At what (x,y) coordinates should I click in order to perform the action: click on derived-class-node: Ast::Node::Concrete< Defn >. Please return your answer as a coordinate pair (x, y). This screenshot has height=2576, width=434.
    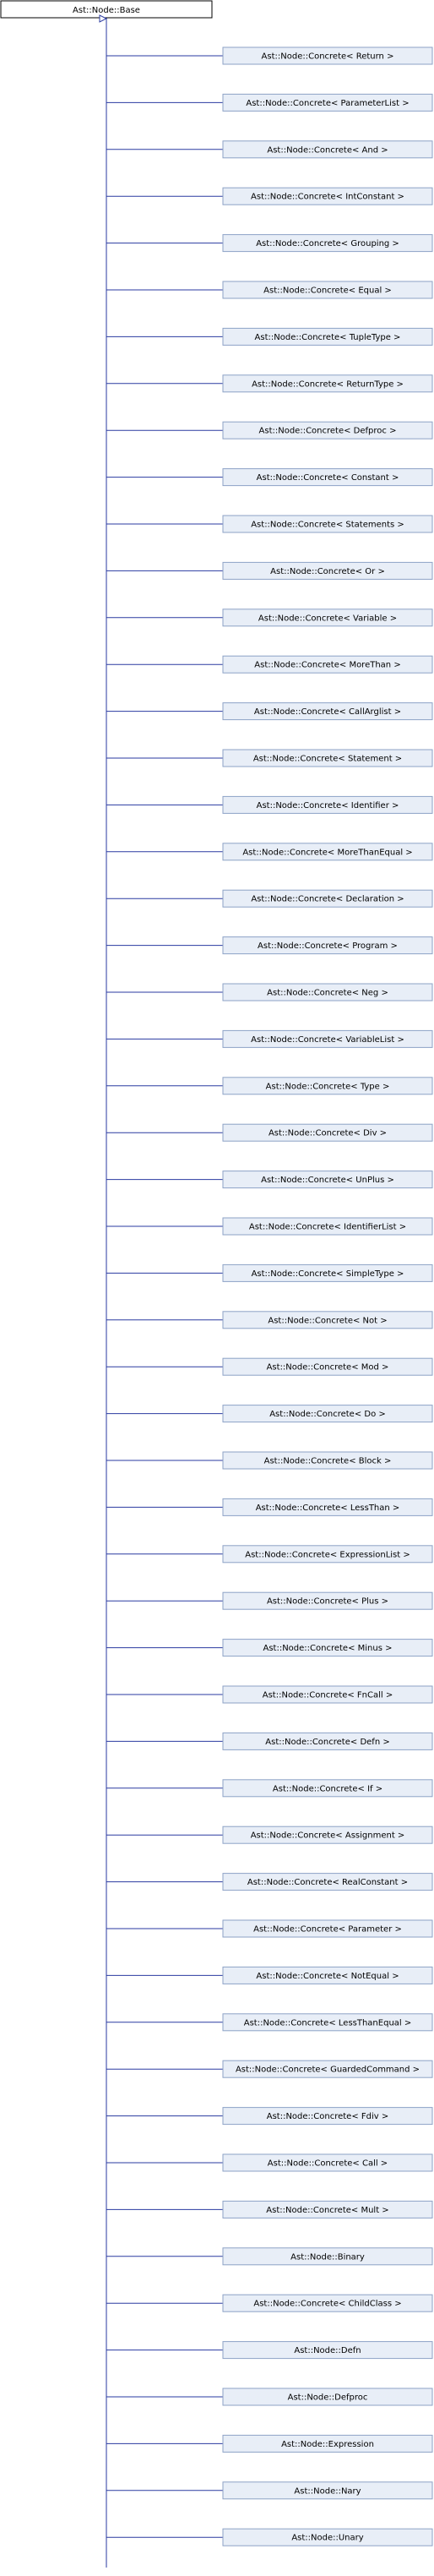
    Looking at the image, I should click on (269, 1741).